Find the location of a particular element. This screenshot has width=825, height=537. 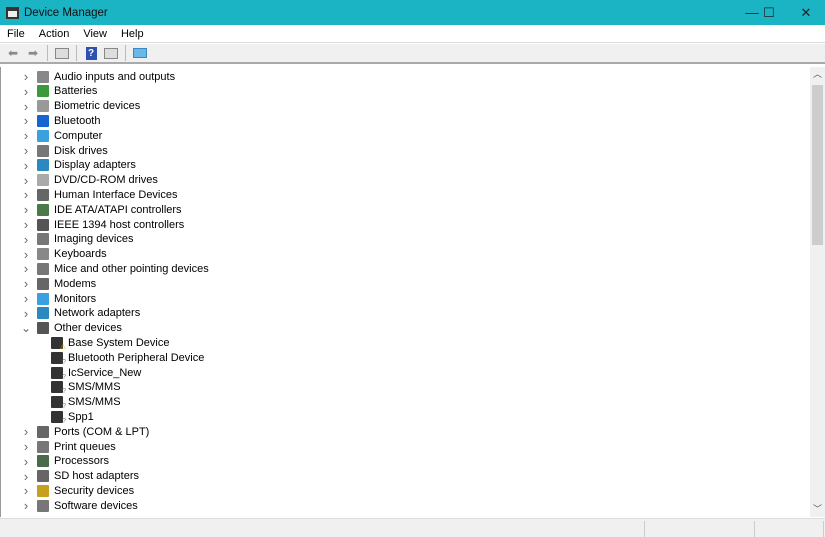

tree-category-item: › Human Interface Devices is located at coordinates (99, 194).